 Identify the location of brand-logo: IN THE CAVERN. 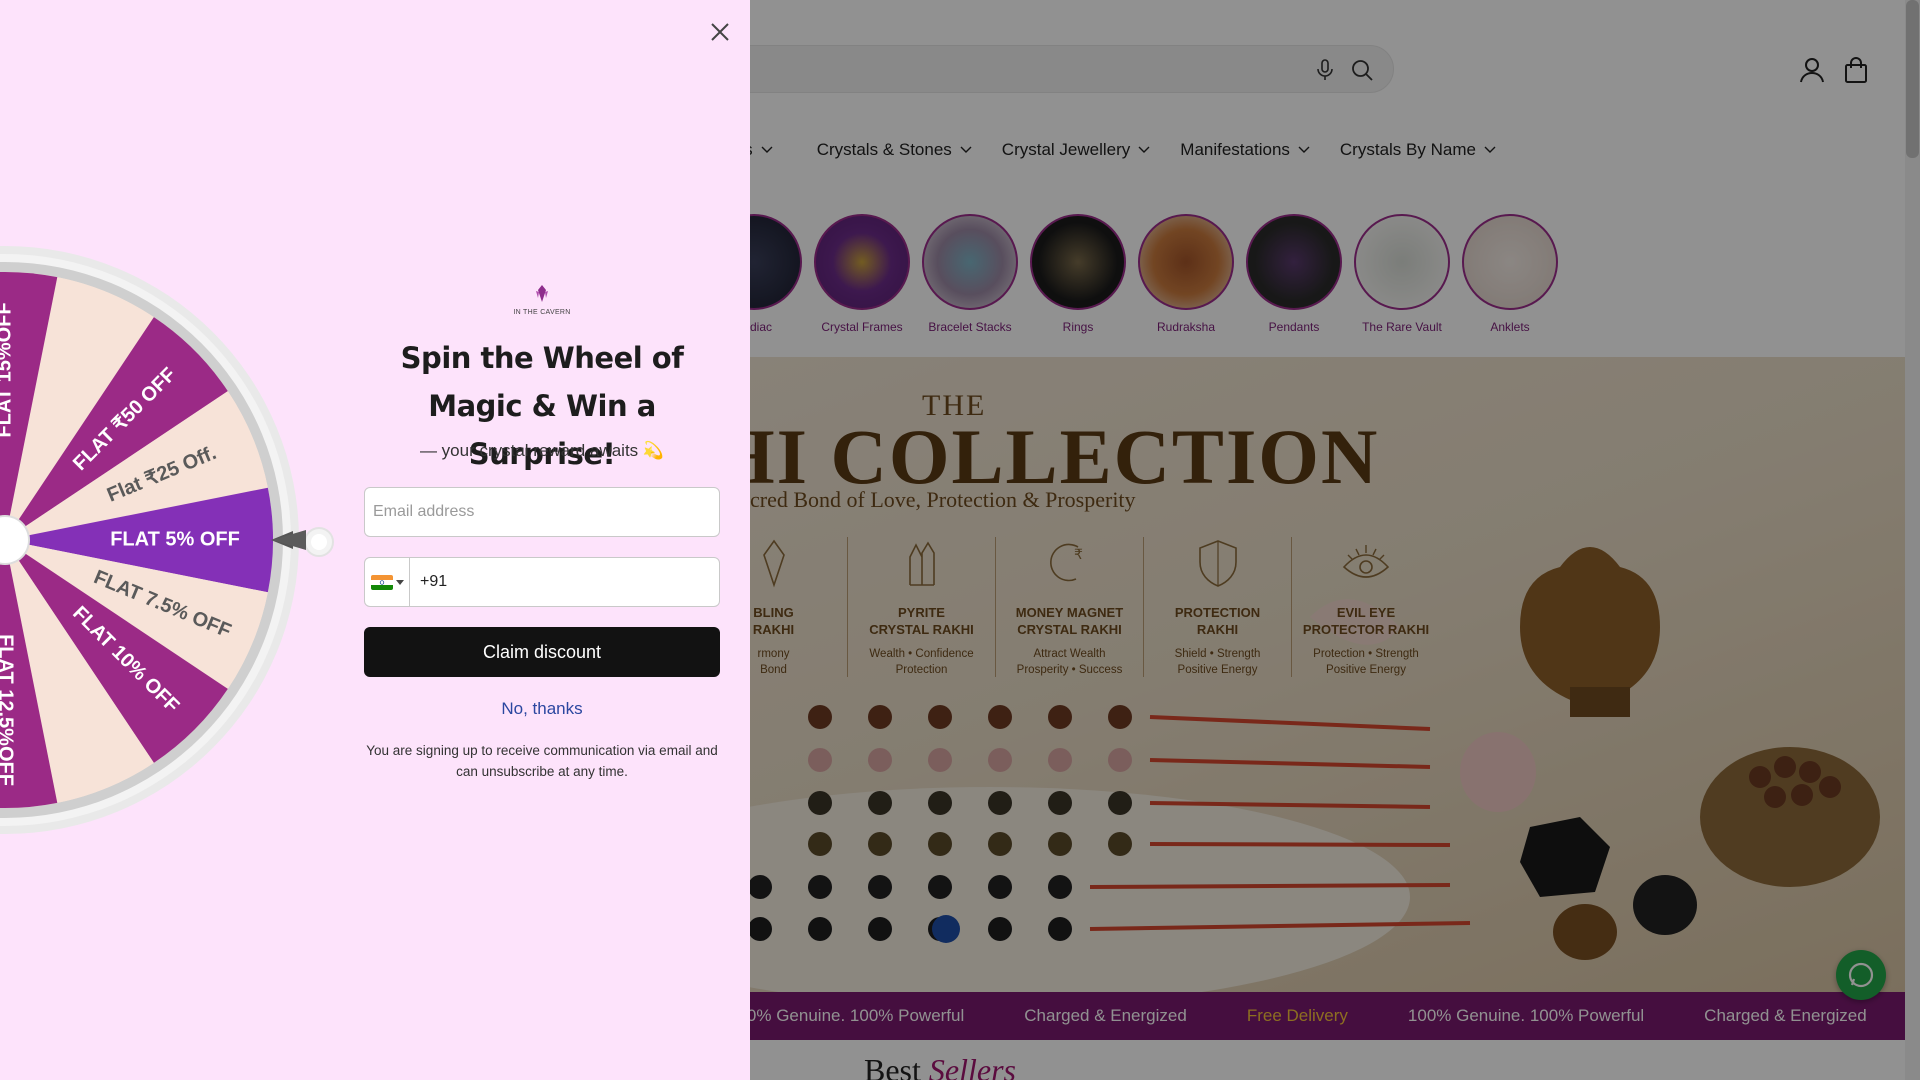
(542, 300).